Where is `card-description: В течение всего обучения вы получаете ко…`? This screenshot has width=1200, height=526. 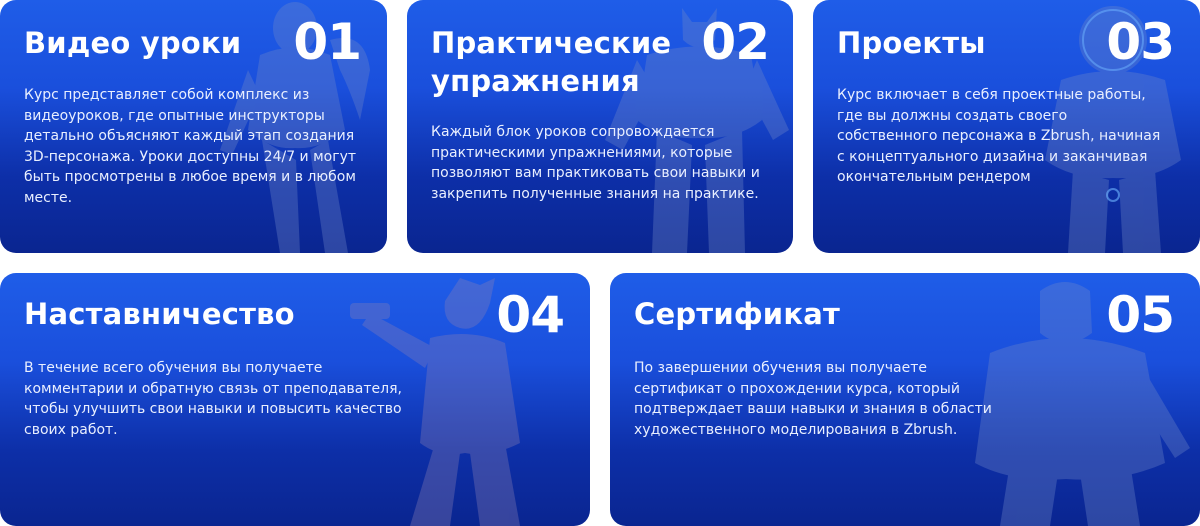 card-description: В течение всего обучения вы получаете ко… is located at coordinates (213, 399).